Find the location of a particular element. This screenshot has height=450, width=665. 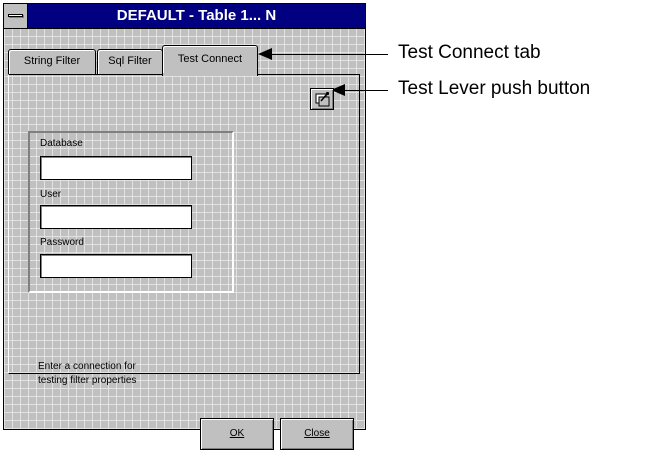

test-lever-button is located at coordinates (322, 99).